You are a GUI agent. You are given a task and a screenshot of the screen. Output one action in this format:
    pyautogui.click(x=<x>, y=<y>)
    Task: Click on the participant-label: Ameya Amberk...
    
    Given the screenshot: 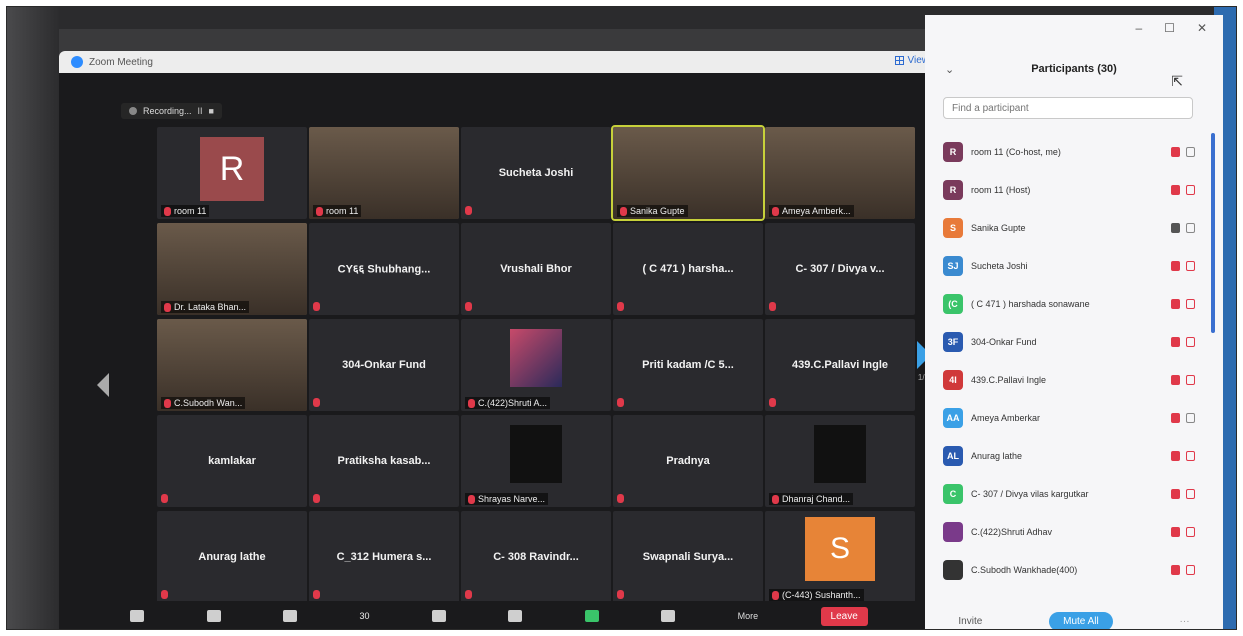 What is the action you would take?
    pyautogui.click(x=811, y=210)
    